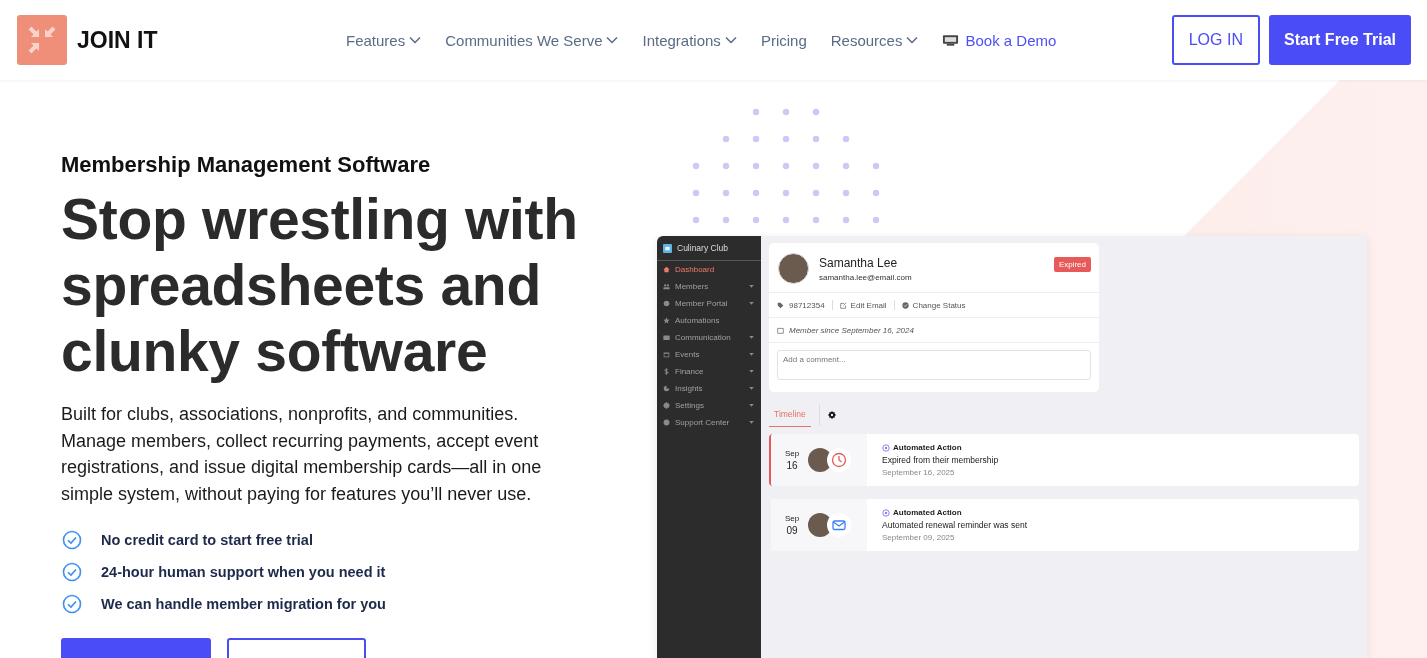 Image resolution: width=1427 pixels, height=658 pixels. Describe the element at coordinates (320, 285) in the screenshot. I see `hero-headline: Stop wrestling with spreadsheets and clunky software` at that location.